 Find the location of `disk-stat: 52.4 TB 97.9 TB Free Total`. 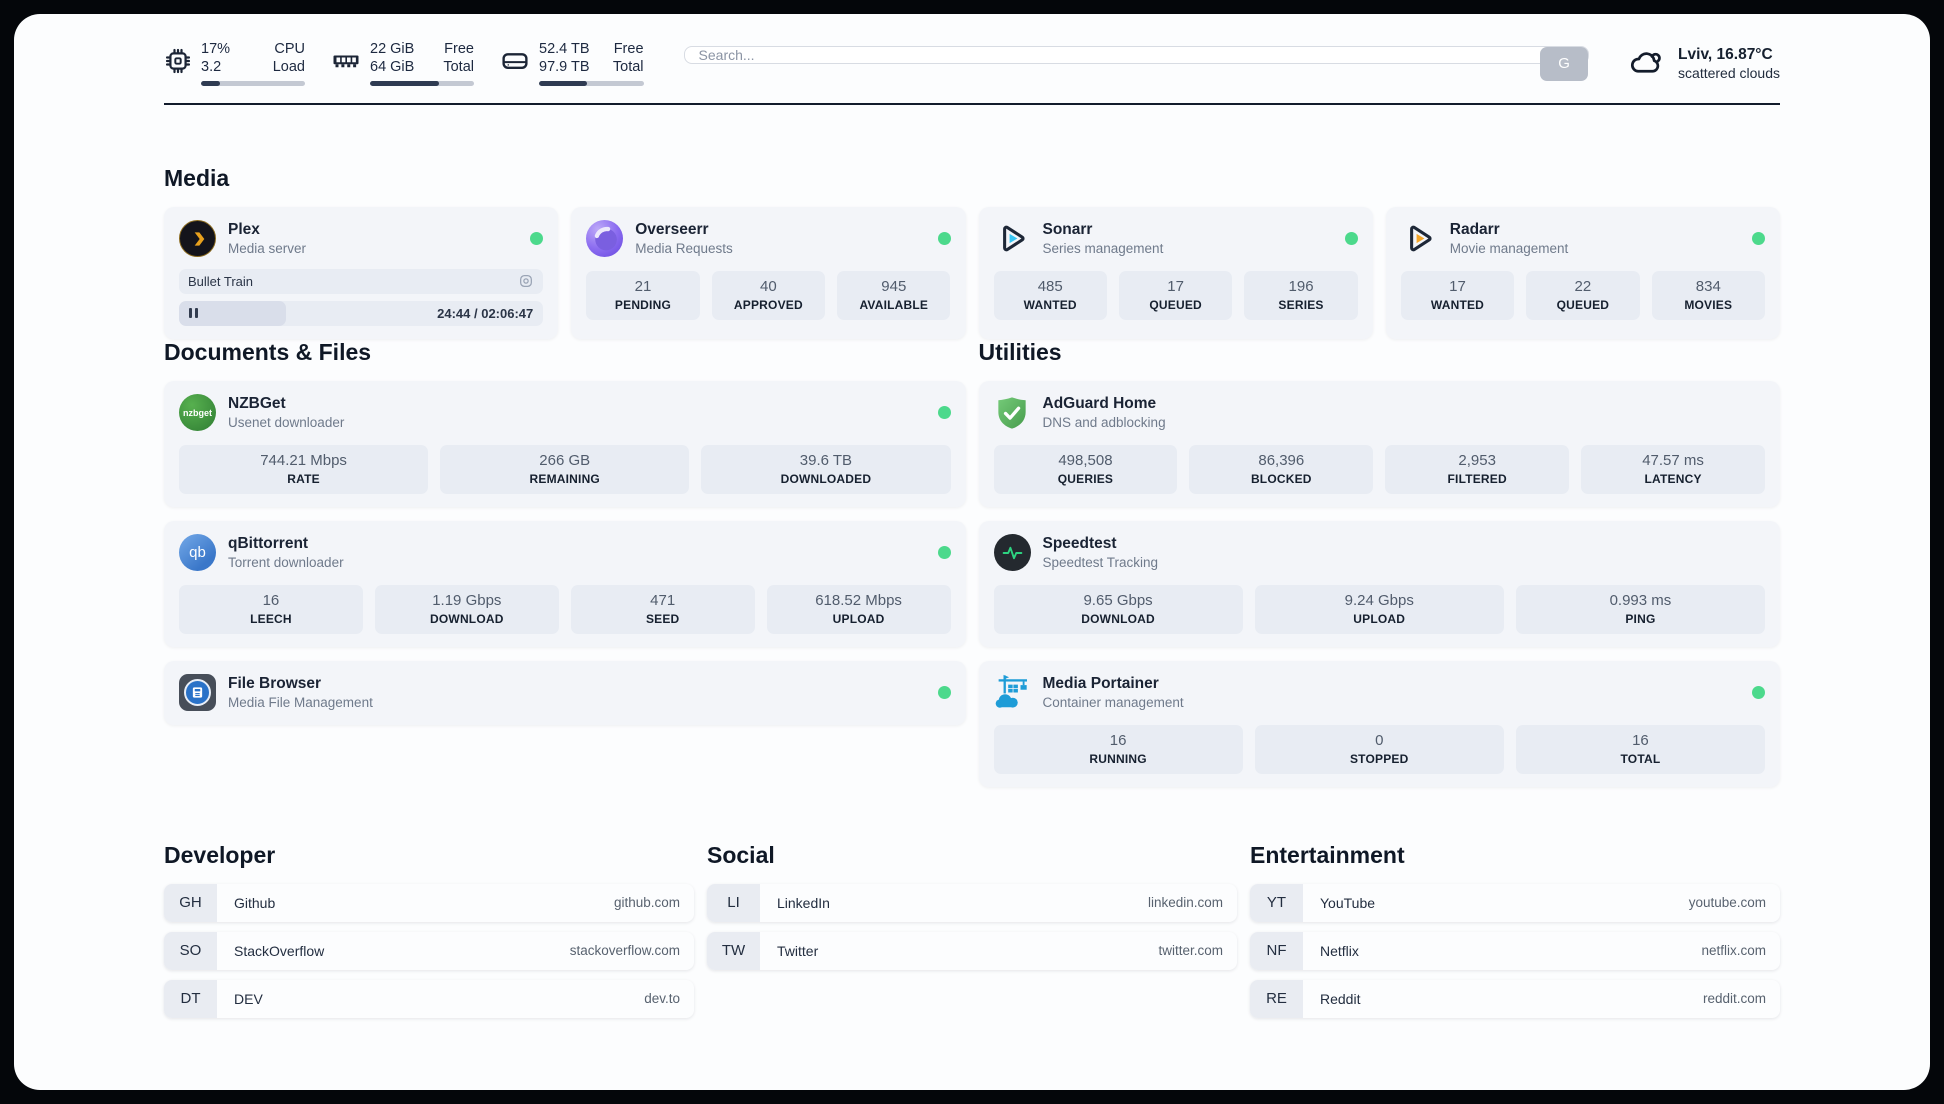

disk-stat: 52.4 TB 97.9 TB Free Total is located at coordinates (572, 63).